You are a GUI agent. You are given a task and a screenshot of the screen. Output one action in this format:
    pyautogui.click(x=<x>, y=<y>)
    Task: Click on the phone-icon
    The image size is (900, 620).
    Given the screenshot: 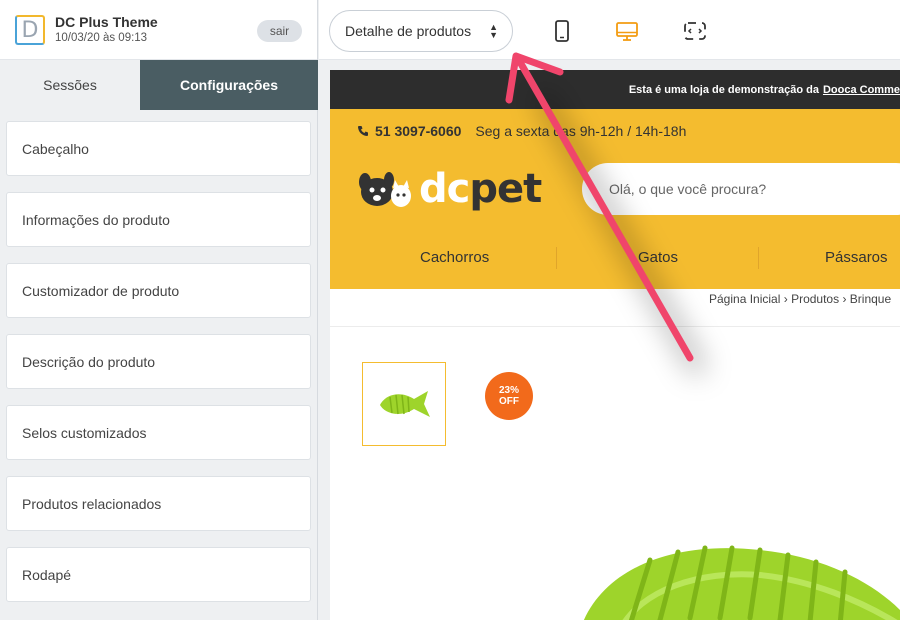 What is the action you would take?
    pyautogui.click(x=363, y=131)
    